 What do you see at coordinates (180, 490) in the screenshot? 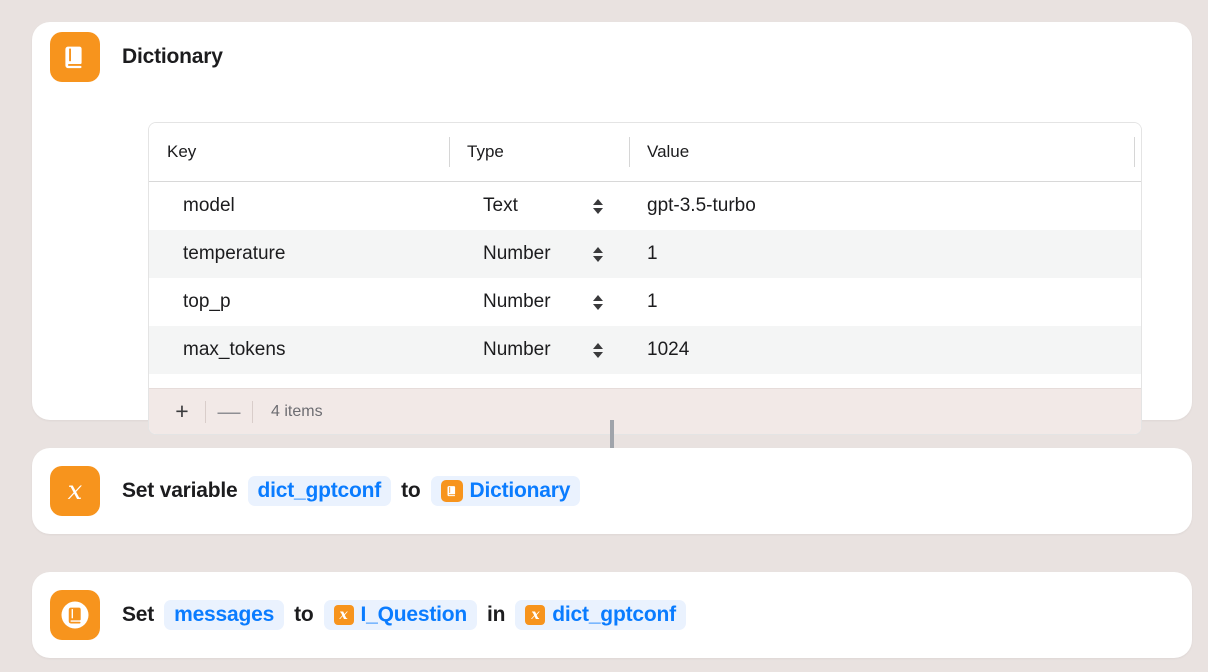
I see `set-variable-label: Set variable` at bounding box center [180, 490].